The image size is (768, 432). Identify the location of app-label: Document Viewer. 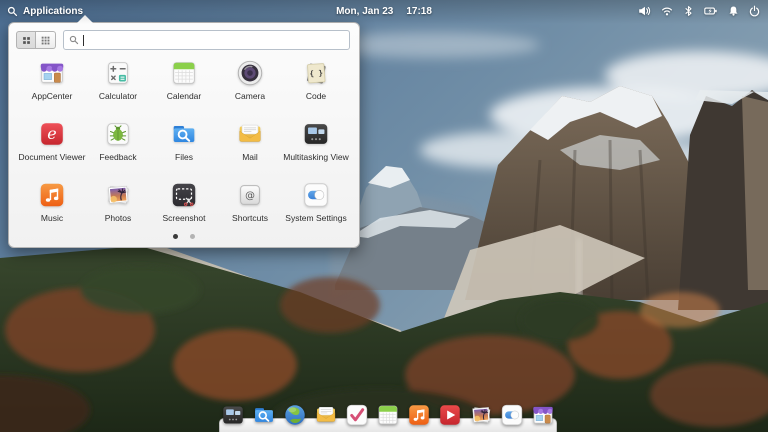
(52, 157).